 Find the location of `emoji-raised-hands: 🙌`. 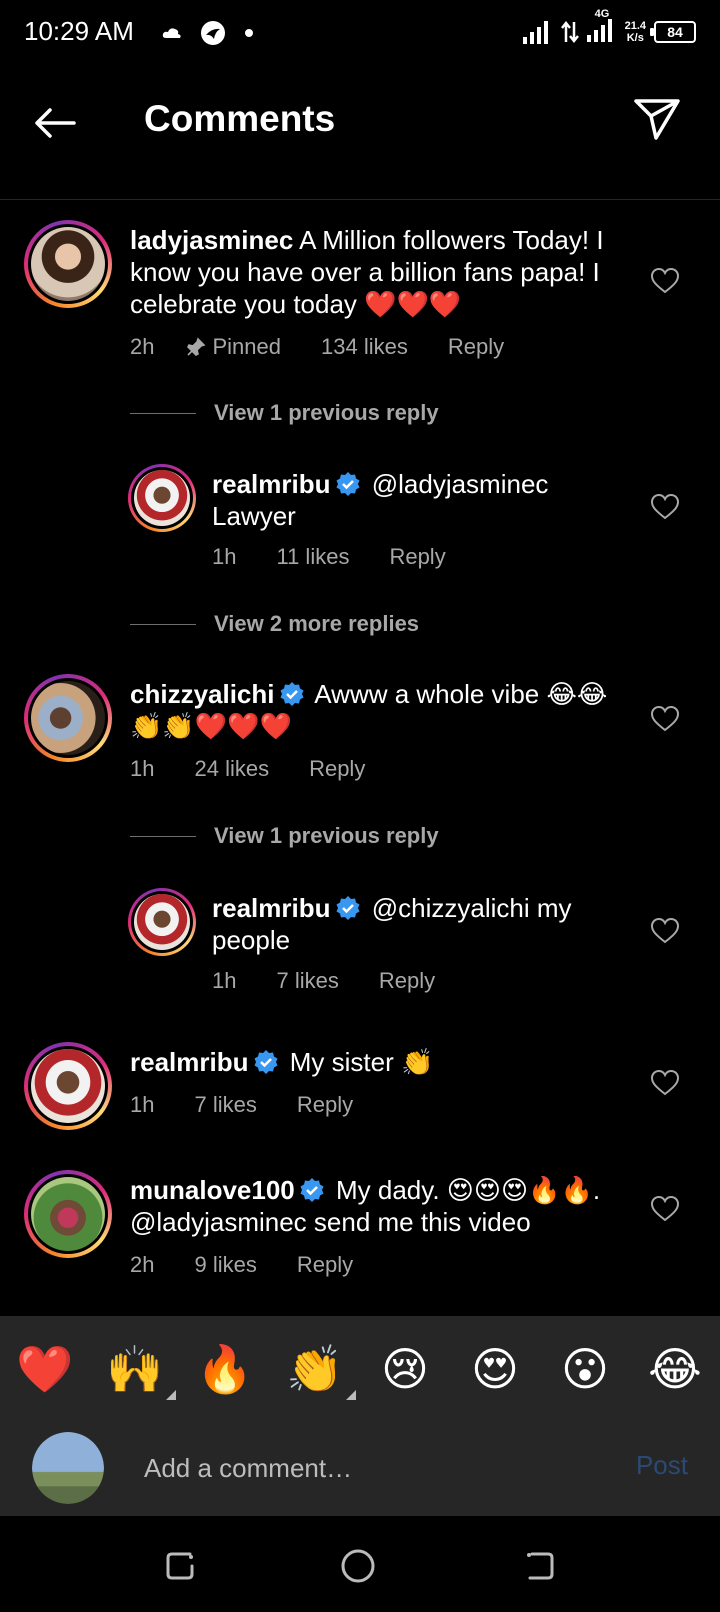

emoji-raised-hands: 🙌 is located at coordinates (135, 1369).